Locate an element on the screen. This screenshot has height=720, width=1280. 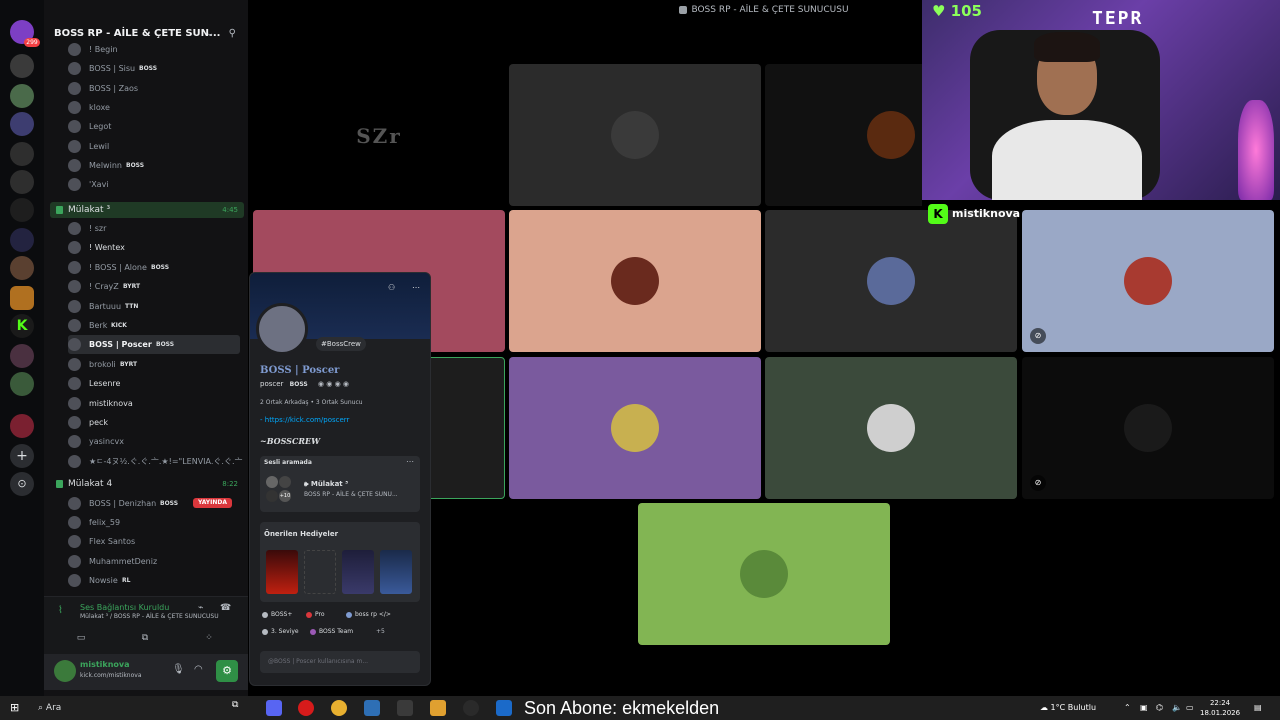
settings-gear-icon: ⚙ is located at coordinates (227, 671).